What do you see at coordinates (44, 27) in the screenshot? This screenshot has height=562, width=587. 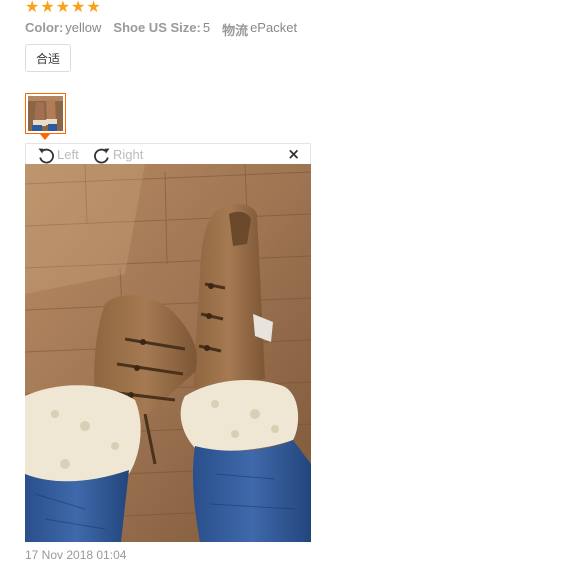 I see `color-label: Color:` at bounding box center [44, 27].